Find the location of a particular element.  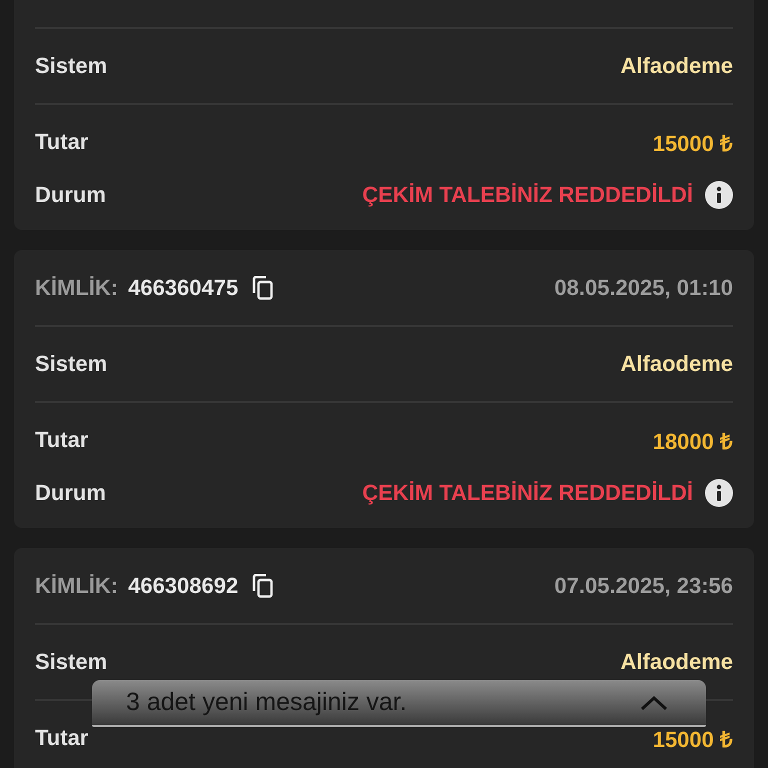

message-toast: 3 adet yeni mesajiniz var. is located at coordinates (399, 703).